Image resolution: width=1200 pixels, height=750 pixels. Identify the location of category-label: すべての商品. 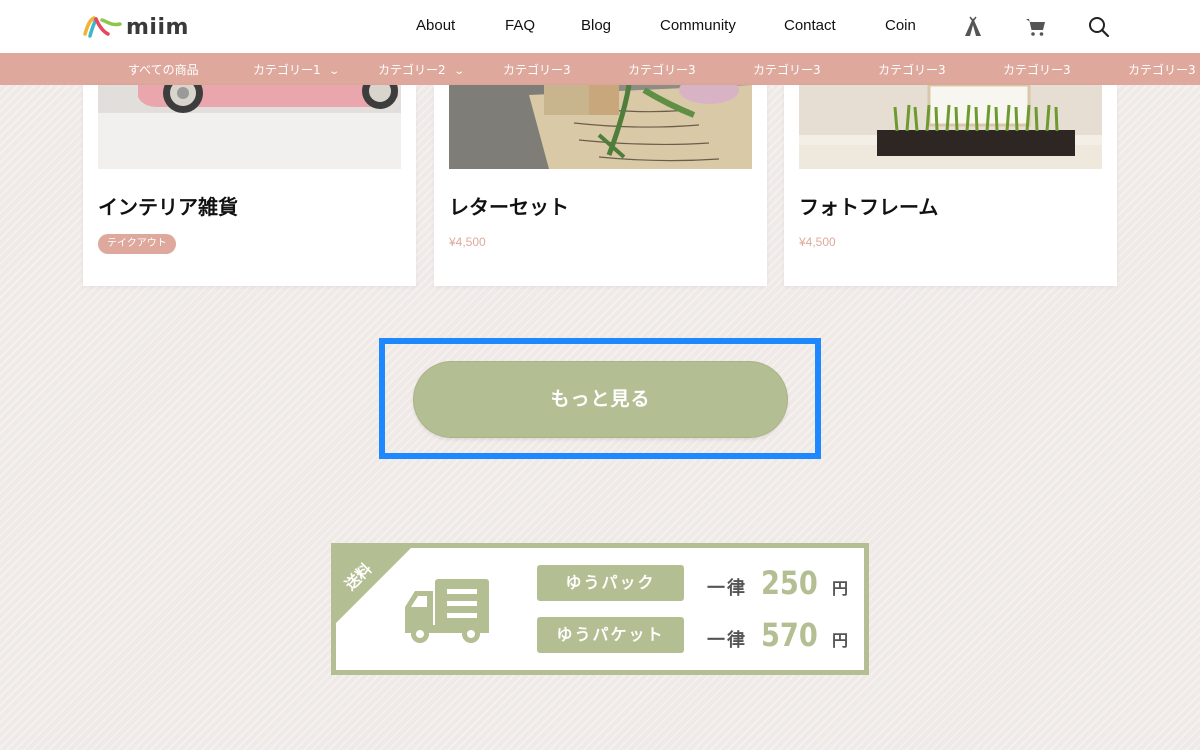
(163, 70).